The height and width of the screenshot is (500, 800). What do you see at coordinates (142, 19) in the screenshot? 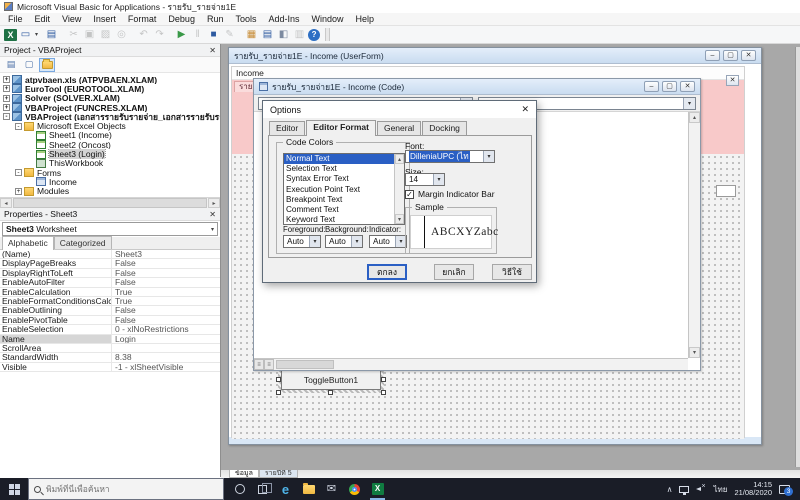
I see `menu-format: Format` at bounding box center [142, 19].